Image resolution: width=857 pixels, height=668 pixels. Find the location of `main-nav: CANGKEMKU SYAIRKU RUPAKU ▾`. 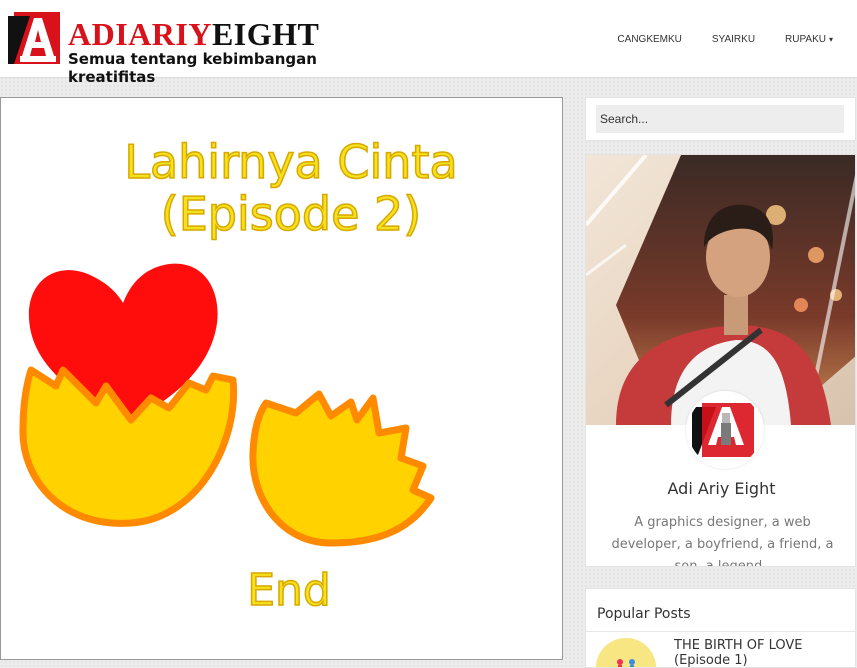

main-nav: CANGKEMKU SYAIRKU RUPAKU ▾ is located at coordinates (725, 39).